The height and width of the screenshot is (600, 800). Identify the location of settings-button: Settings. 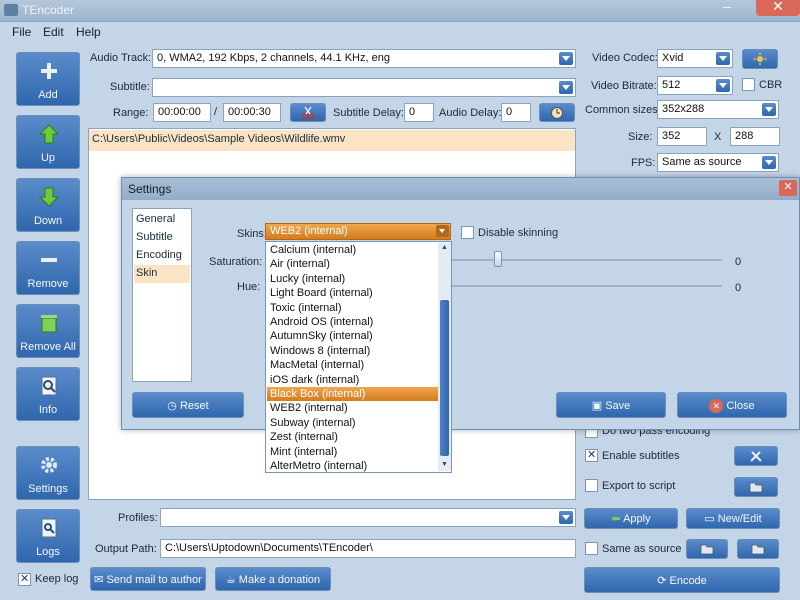
(48, 473).